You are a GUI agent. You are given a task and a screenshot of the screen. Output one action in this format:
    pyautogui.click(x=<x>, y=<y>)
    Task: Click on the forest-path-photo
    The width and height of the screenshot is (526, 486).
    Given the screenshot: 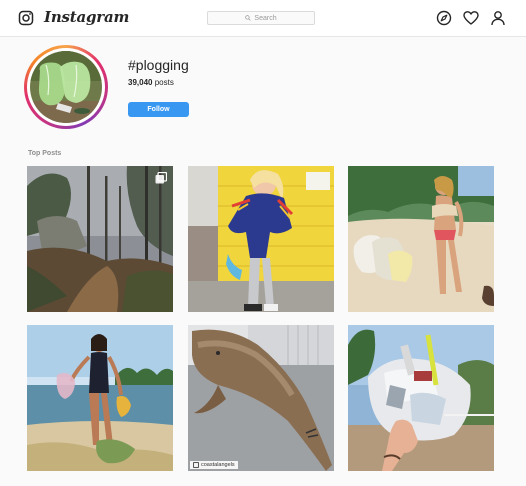 What is the action you would take?
    pyautogui.click(x=100, y=239)
    